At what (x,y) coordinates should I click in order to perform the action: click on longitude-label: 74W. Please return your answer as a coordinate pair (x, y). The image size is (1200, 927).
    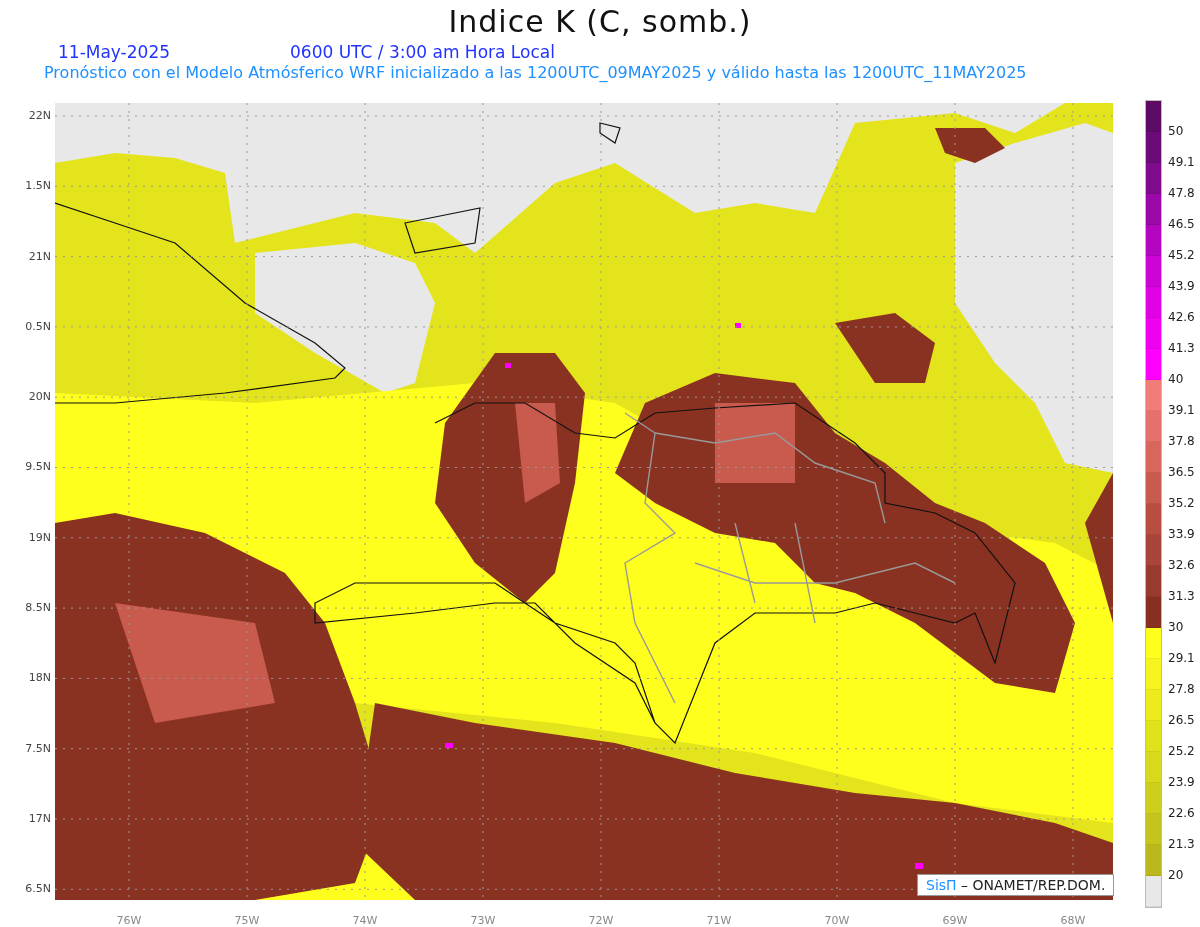
    Looking at the image, I should click on (365, 920).